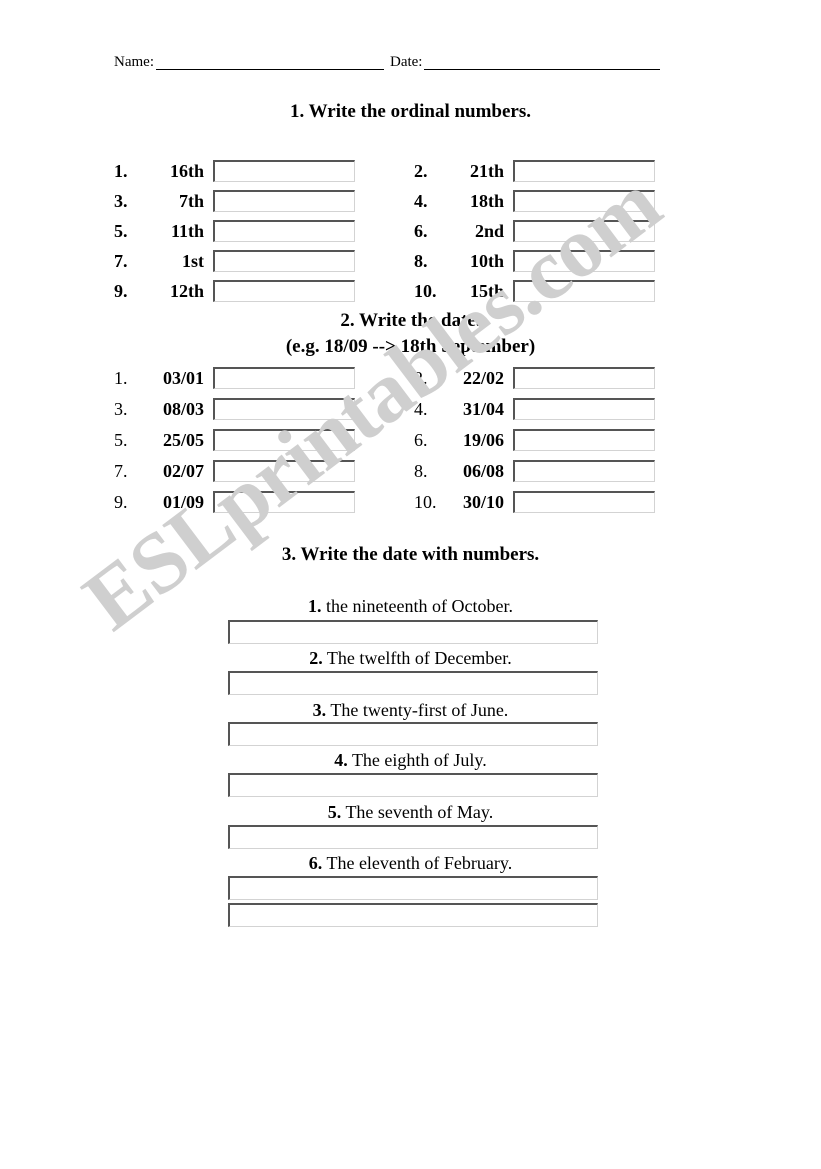 This screenshot has width=821, height=1169. What do you see at coordinates (419, 760) in the screenshot?
I see `item-prompt: The eighth of July.` at bounding box center [419, 760].